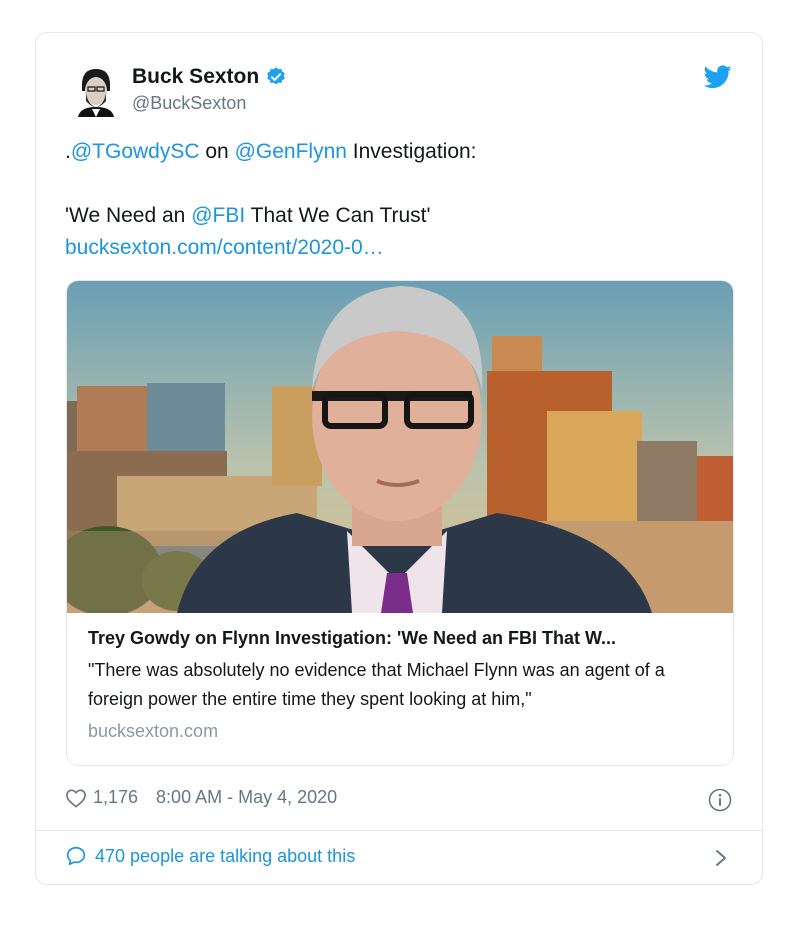 The width and height of the screenshot is (800, 934). I want to click on tweet-text-fragment: Investigation:, so click(411, 151).